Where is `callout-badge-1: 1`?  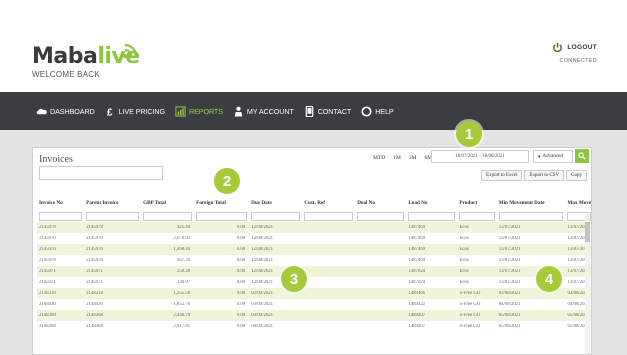 callout-badge-1: 1 is located at coordinates (469, 134).